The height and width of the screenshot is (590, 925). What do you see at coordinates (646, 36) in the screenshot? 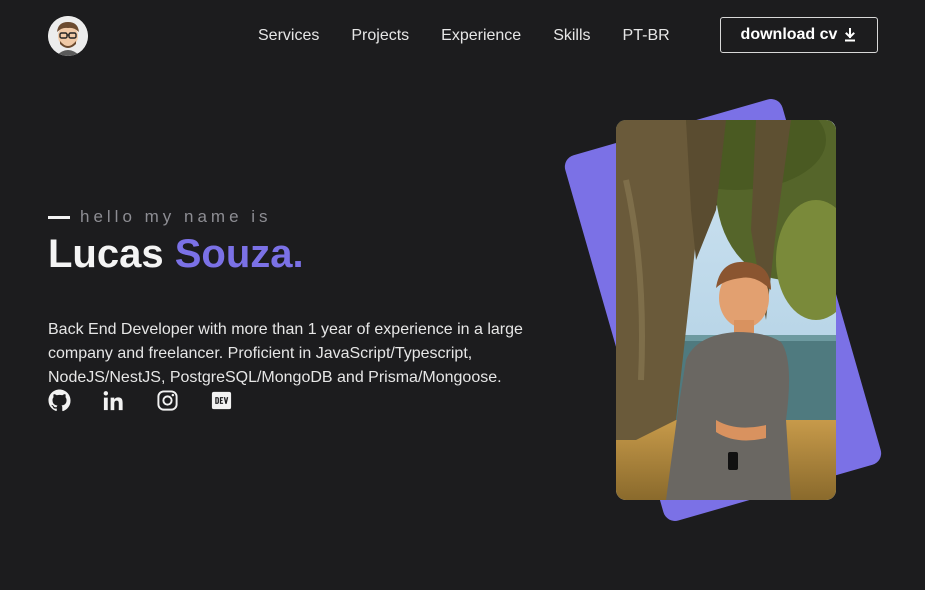
I see `nav-language-toggle: PT-BR` at bounding box center [646, 36].